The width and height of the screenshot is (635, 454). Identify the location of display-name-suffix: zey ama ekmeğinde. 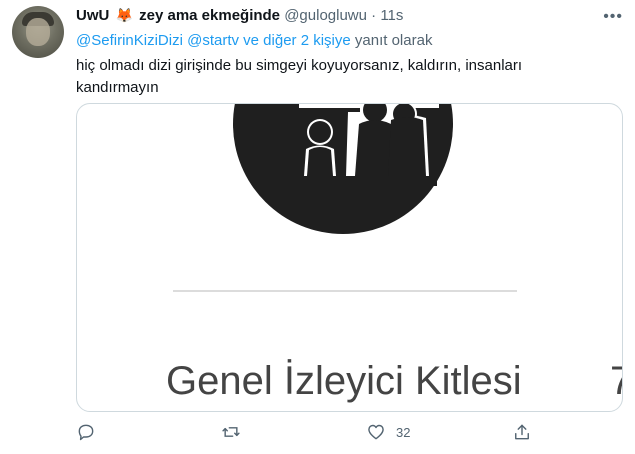
(209, 15).